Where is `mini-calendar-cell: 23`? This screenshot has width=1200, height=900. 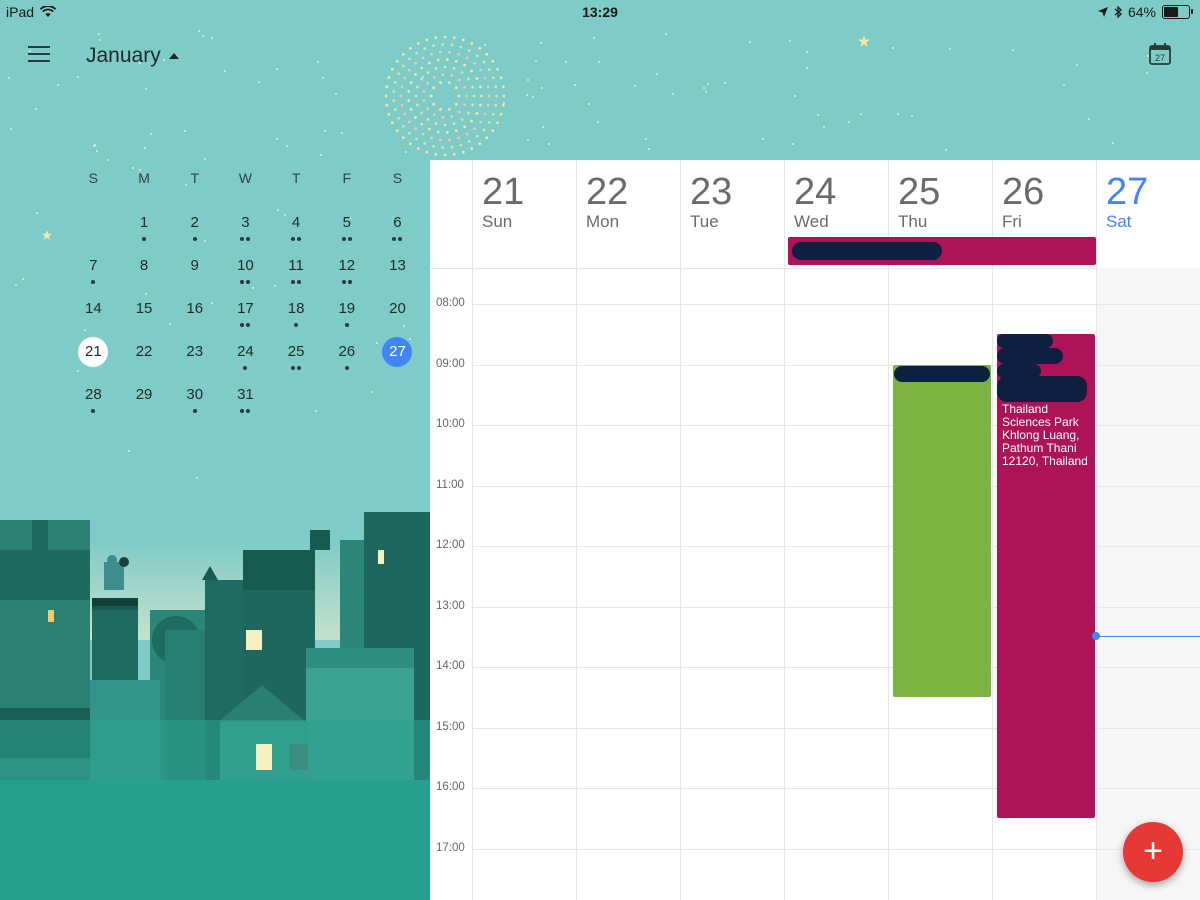
mini-calendar-cell: 23 is located at coordinates (194, 358).